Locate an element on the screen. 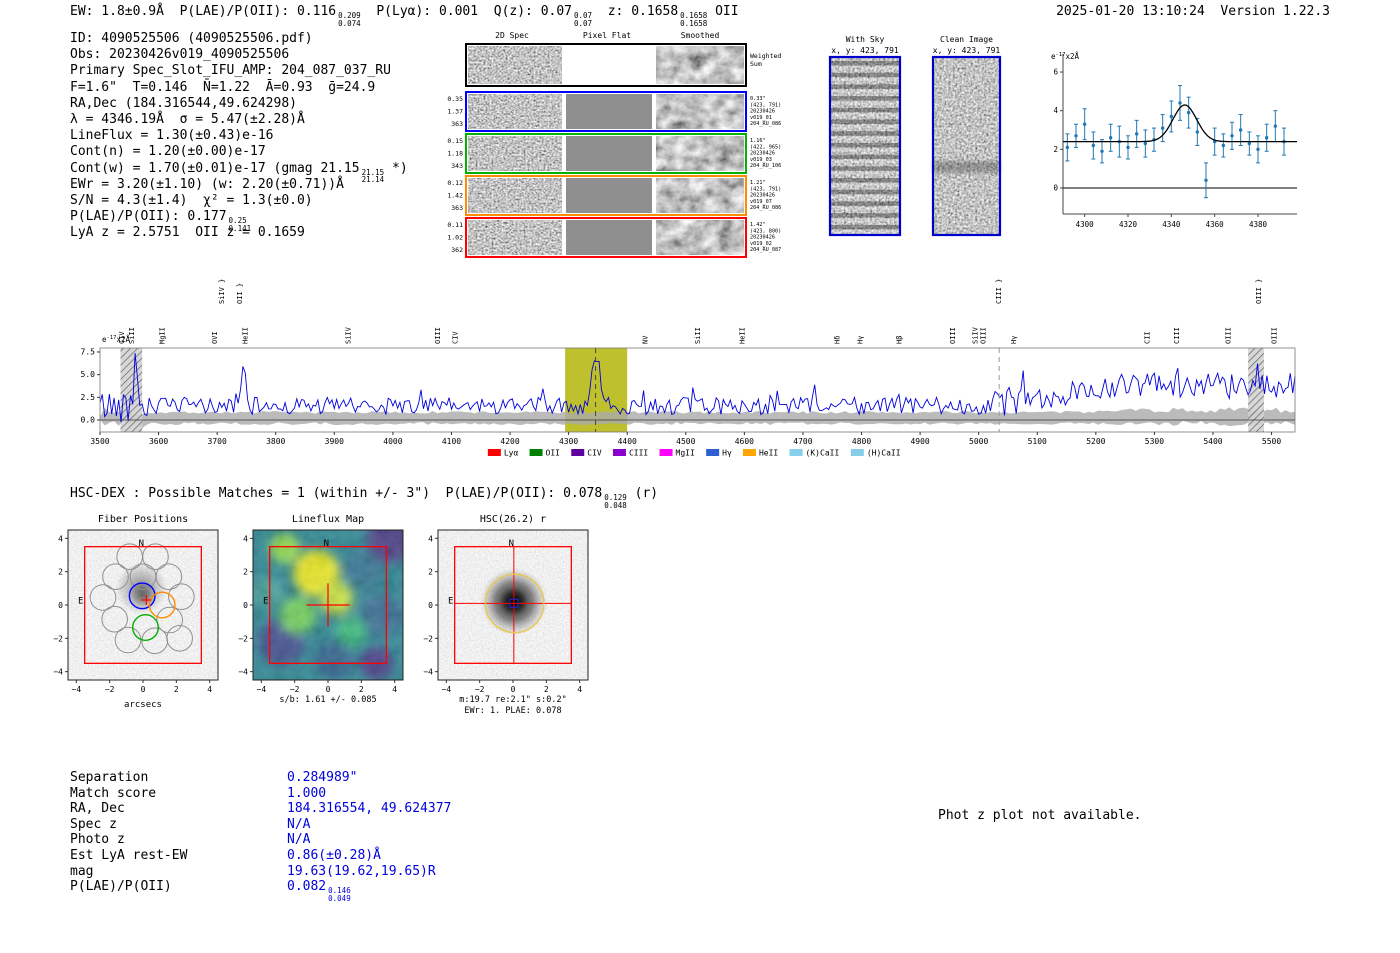  hsc-dex-frac: 0.129 0.048 is located at coordinates (615, 501).